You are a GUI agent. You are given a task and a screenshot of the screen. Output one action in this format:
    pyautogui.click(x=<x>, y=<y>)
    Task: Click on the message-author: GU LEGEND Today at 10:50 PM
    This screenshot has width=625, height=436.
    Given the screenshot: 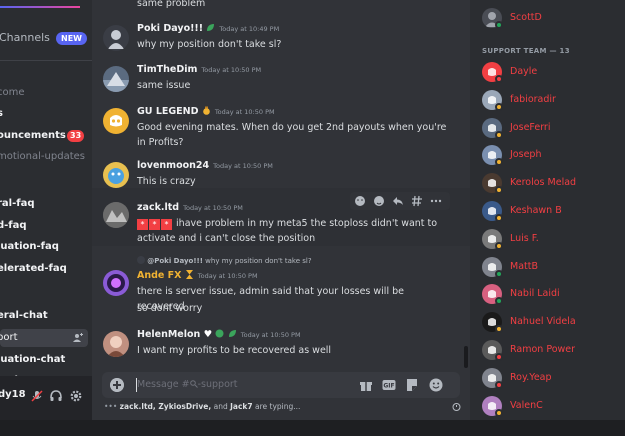 What is the action you would take?
    pyautogui.click(x=206, y=111)
    